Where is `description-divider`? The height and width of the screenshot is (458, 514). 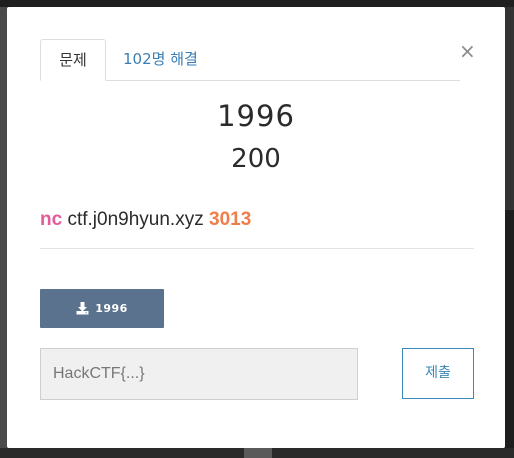
description-divider is located at coordinates (257, 248).